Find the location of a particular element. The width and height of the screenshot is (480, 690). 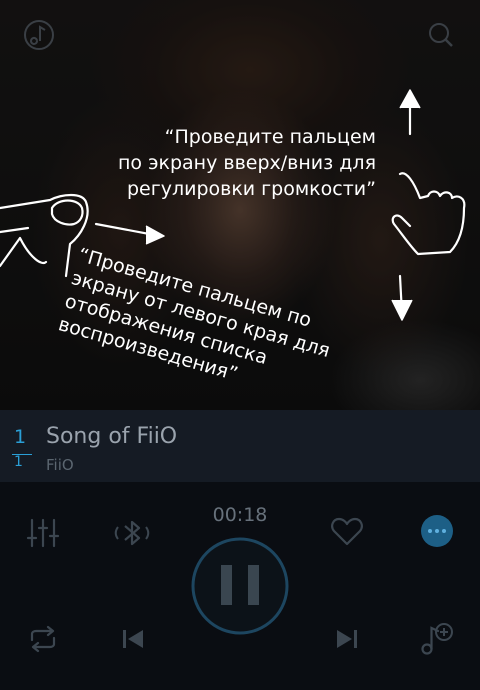

swipe-vertical-hand-icon is located at coordinates (428, 205).